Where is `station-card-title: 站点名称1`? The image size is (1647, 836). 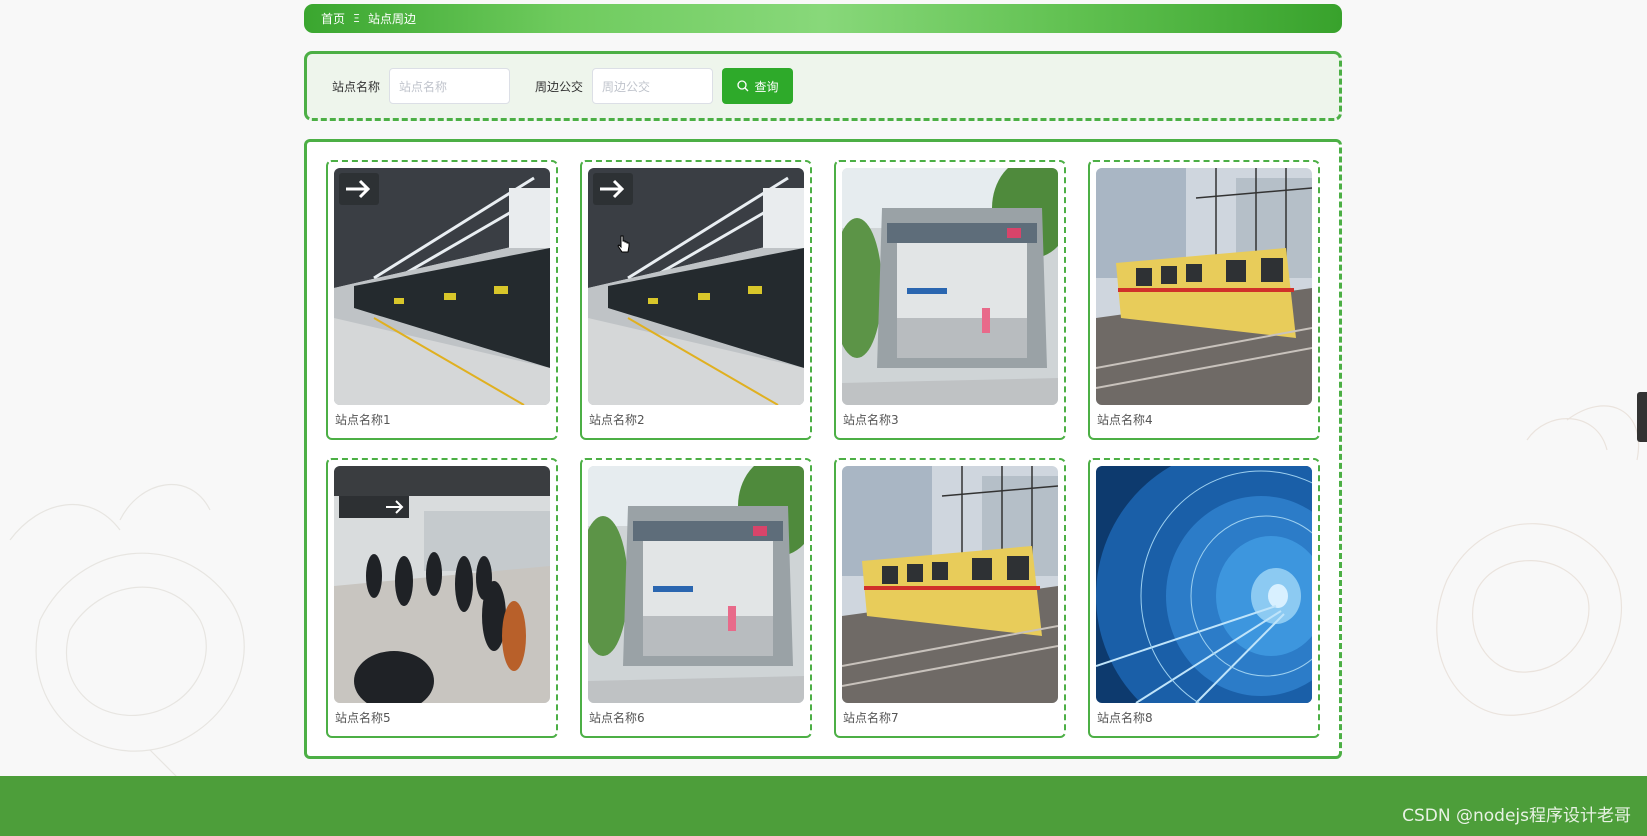
station-card-title: 站点名称1 is located at coordinates (363, 420).